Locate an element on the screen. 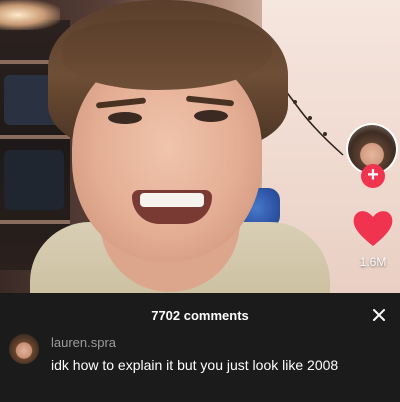 Image resolution: width=400 pixels, height=402 pixels. comments-count-title: 7702 comments is located at coordinates (200, 315).